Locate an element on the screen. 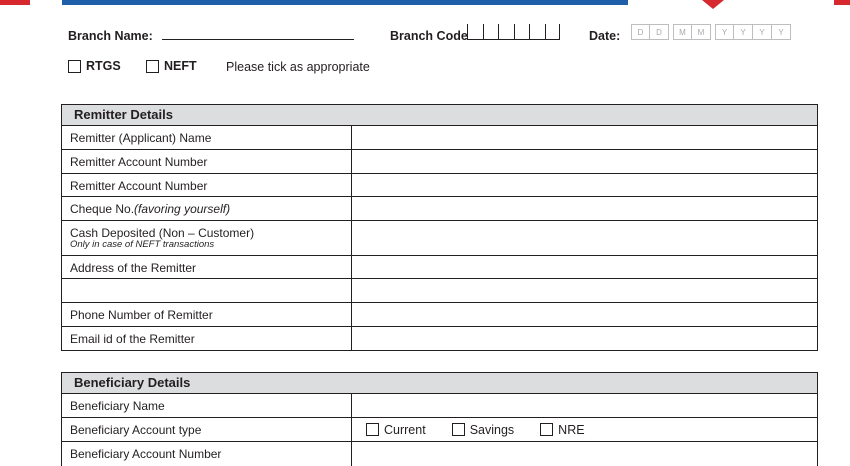 This screenshot has width=850, height=466. cash-deposited-text: Cash Deposited (Non – Customer) is located at coordinates (162, 233).